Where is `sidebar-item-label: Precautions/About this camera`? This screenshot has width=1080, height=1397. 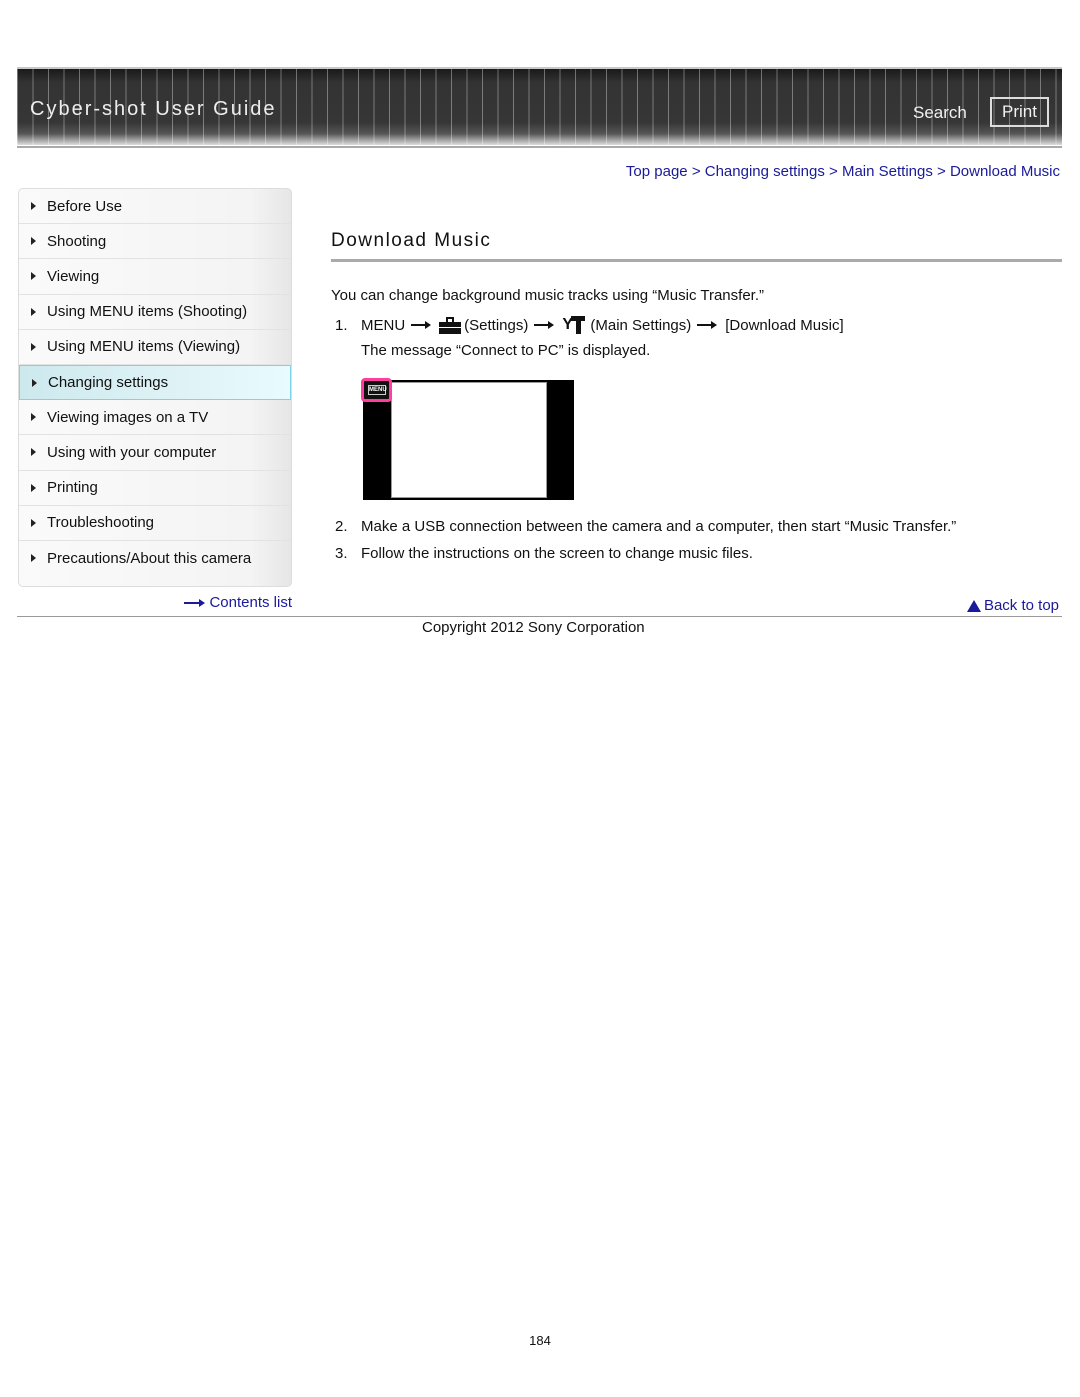 sidebar-item-label: Precautions/About this camera is located at coordinates (149, 558).